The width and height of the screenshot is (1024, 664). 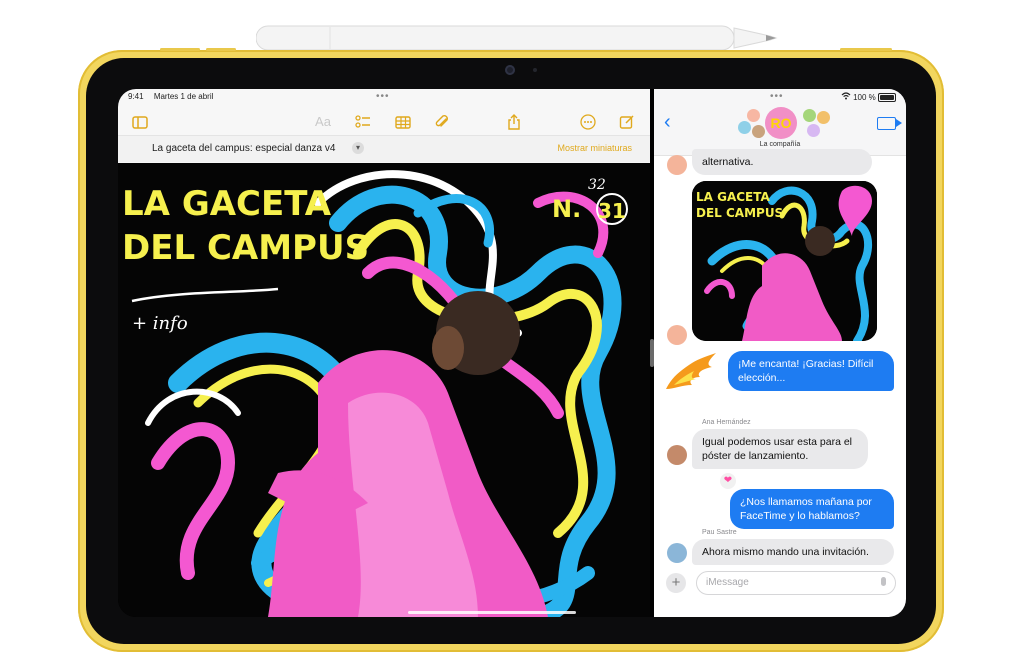 What do you see at coordinates (183, 96) in the screenshot?
I see `status-date: Martes 1 de abril` at bounding box center [183, 96].